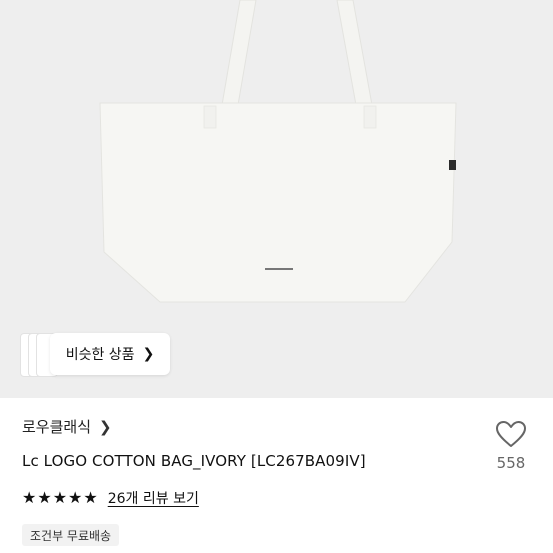 Image resolution: width=553 pixels, height=553 pixels. I want to click on heart-outline-icon, so click(511, 434).